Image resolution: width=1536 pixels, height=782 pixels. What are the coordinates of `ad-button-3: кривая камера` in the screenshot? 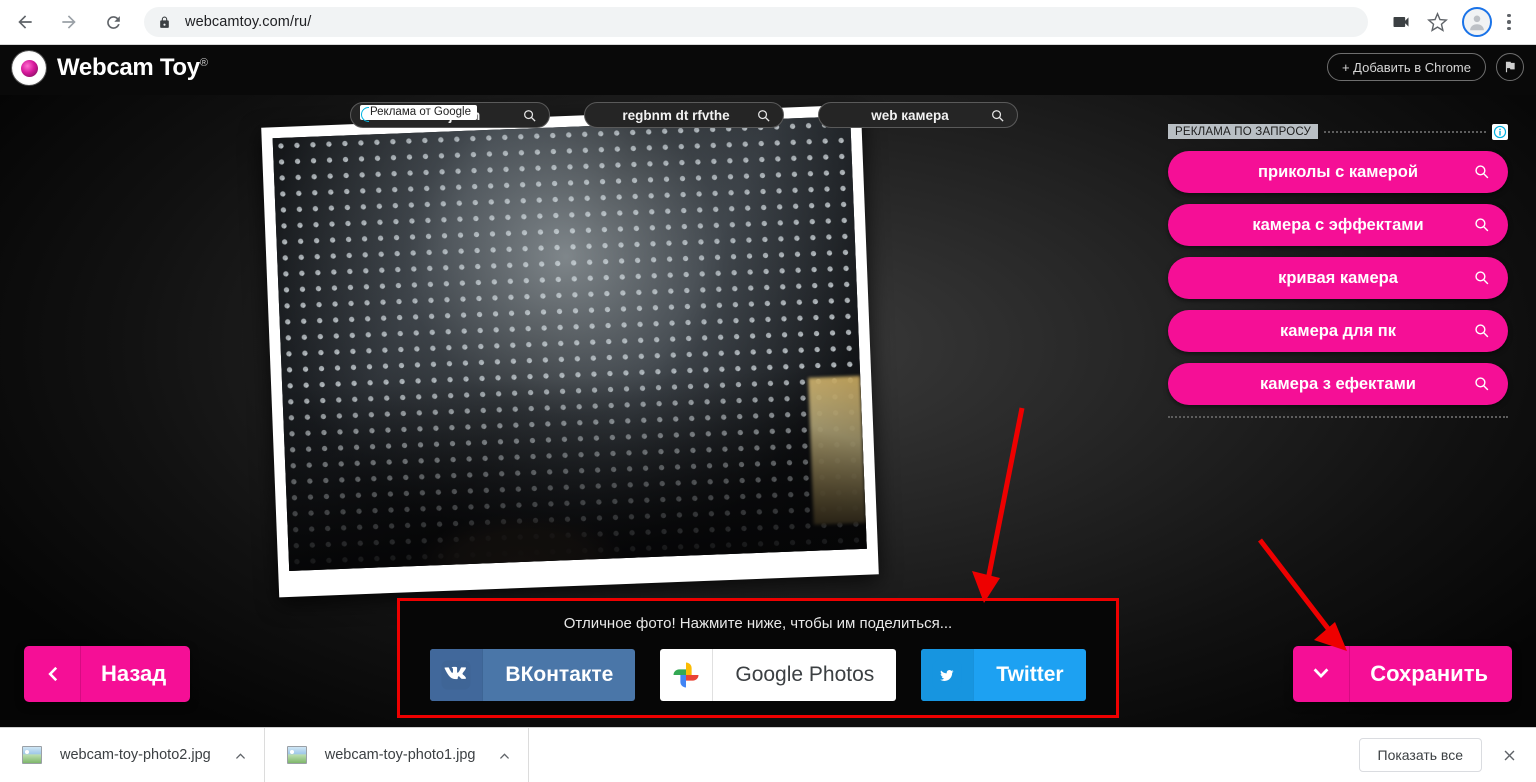 It's located at (1338, 278).